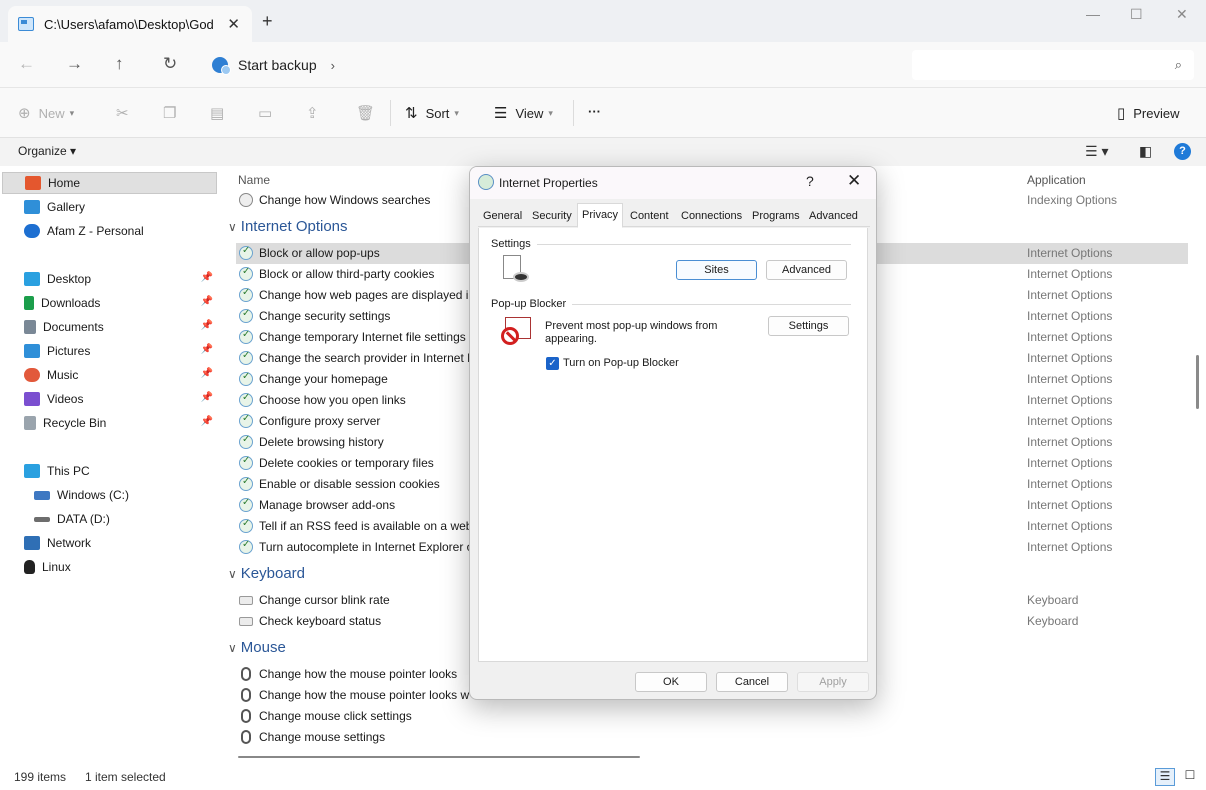 The width and height of the screenshot is (1206, 790). Describe the element at coordinates (594, 111) in the screenshot. I see `more-options-button: ···` at that location.